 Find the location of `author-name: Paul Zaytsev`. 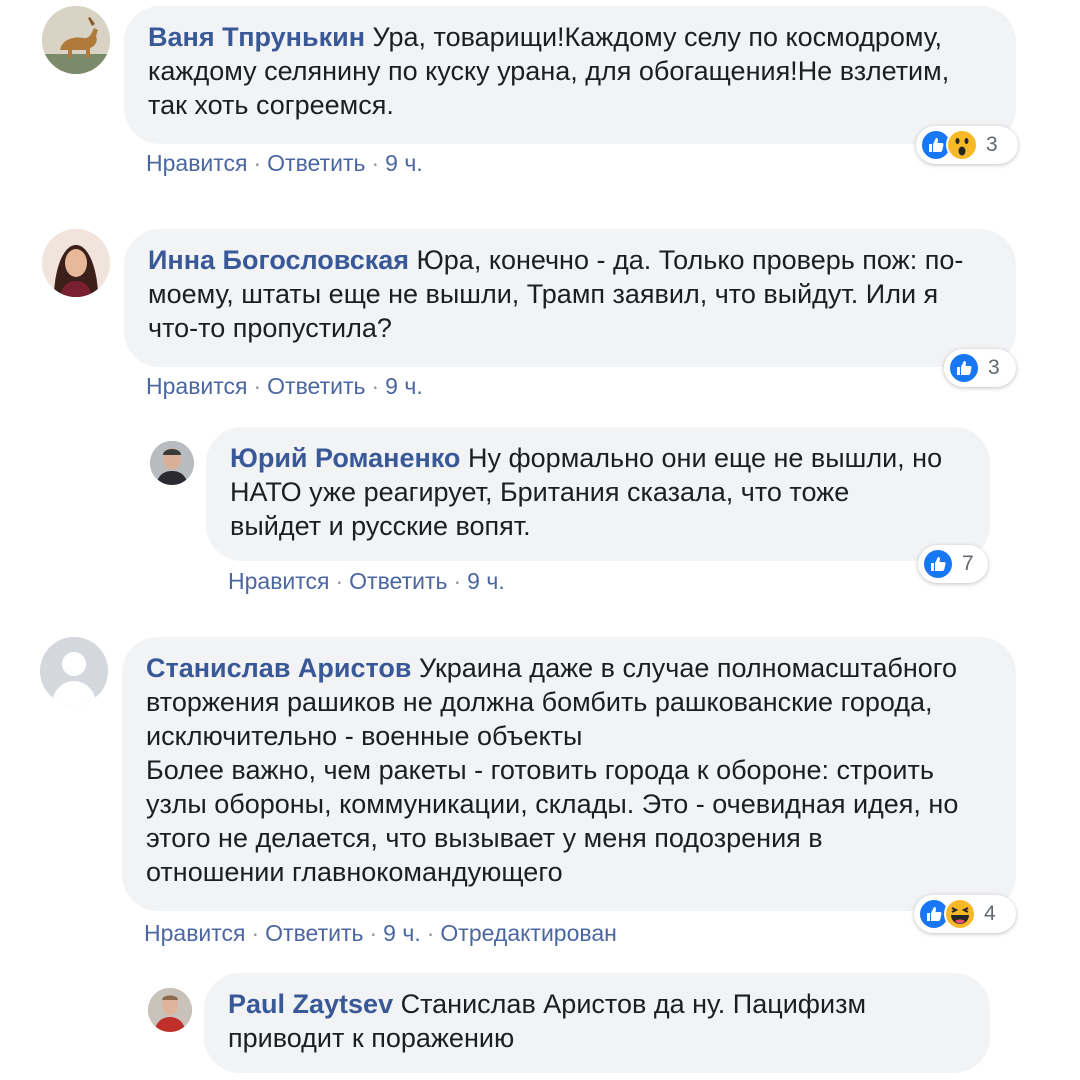

author-name: Paul Zaytsev is located at coordinates (310, 1004).